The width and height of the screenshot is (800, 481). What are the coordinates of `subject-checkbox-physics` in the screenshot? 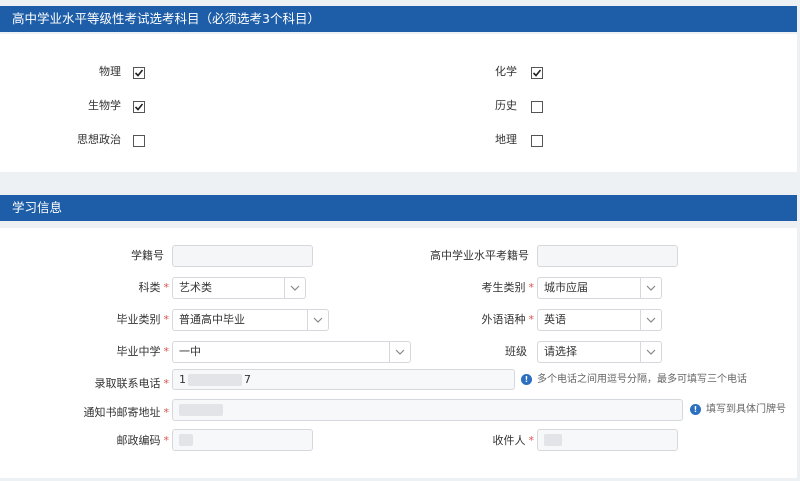 It's located at (139, 73).